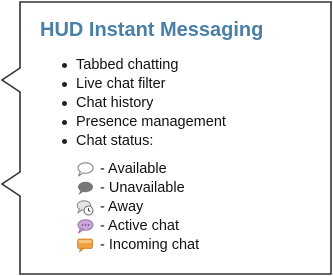 This screenshot has width=333, height=276. I want to click on feature-label: Tabbed chatting, so click(127, 65).